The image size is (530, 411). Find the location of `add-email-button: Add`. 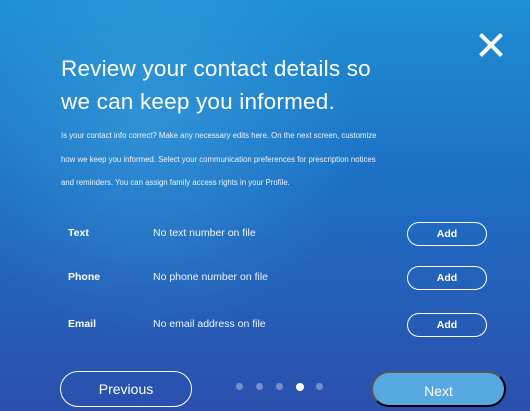

add-email-button: Add is located at coordinates (447, 325).